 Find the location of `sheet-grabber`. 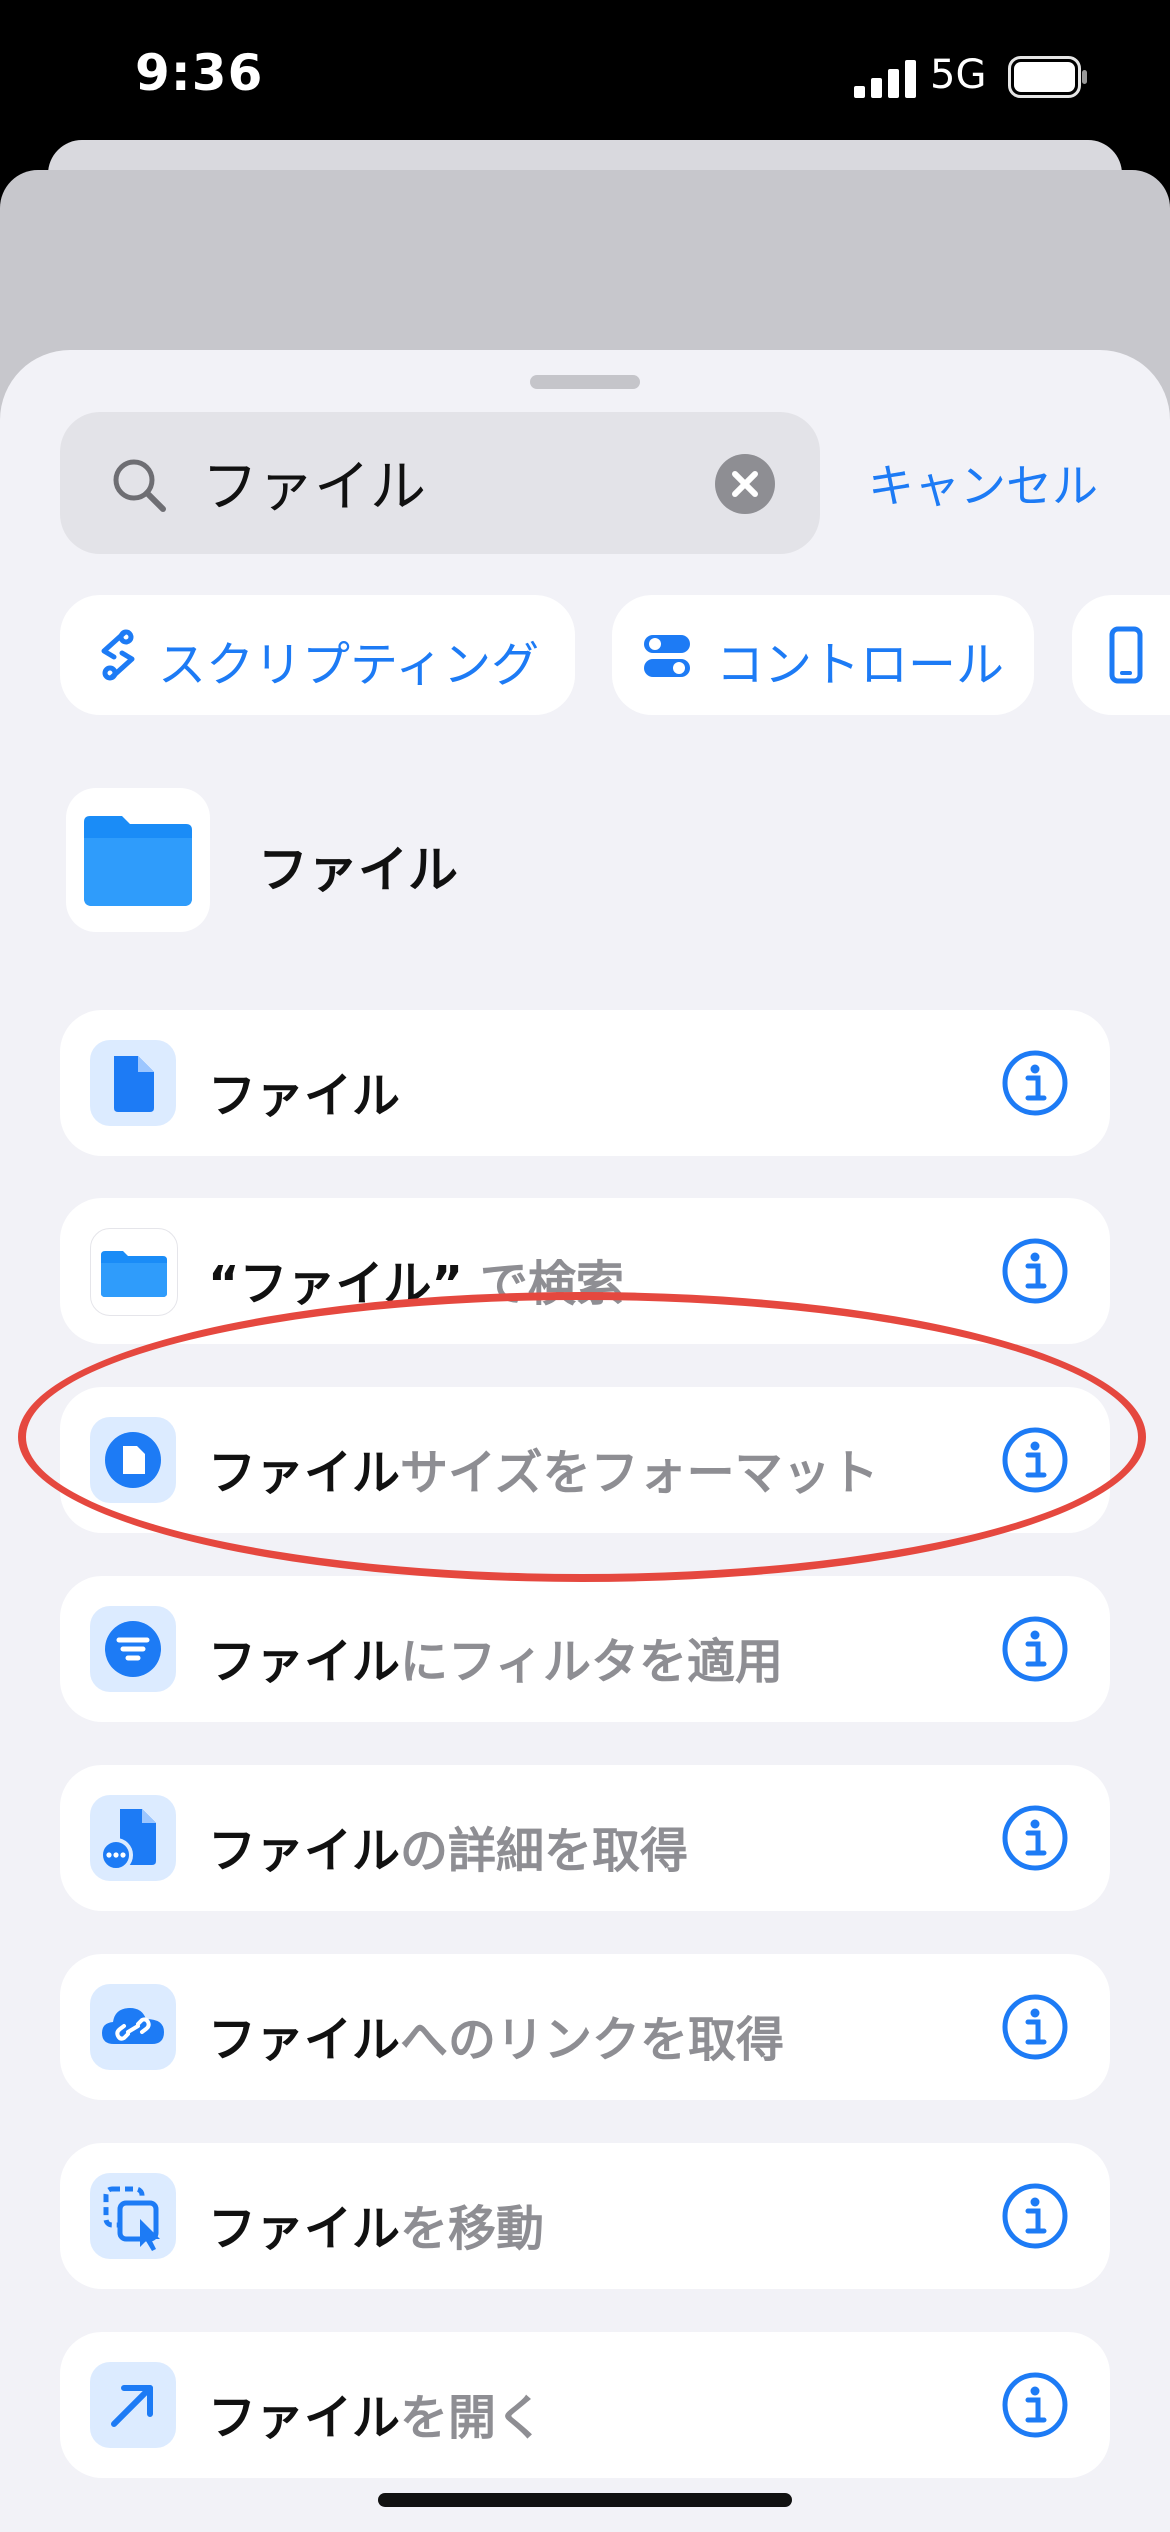

sheet-grabber is located at coordinates (585, 382).